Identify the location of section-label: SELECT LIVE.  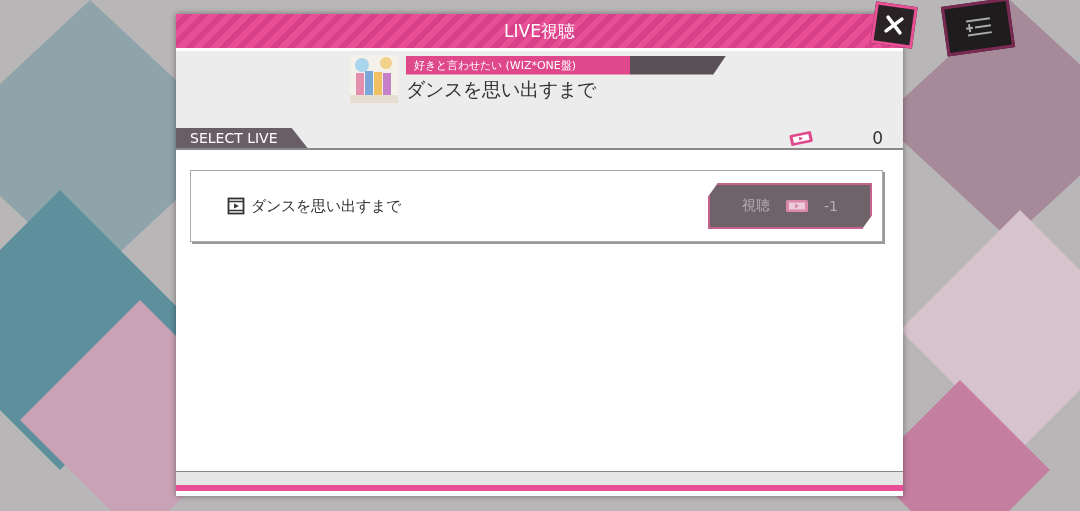
(242, 138).